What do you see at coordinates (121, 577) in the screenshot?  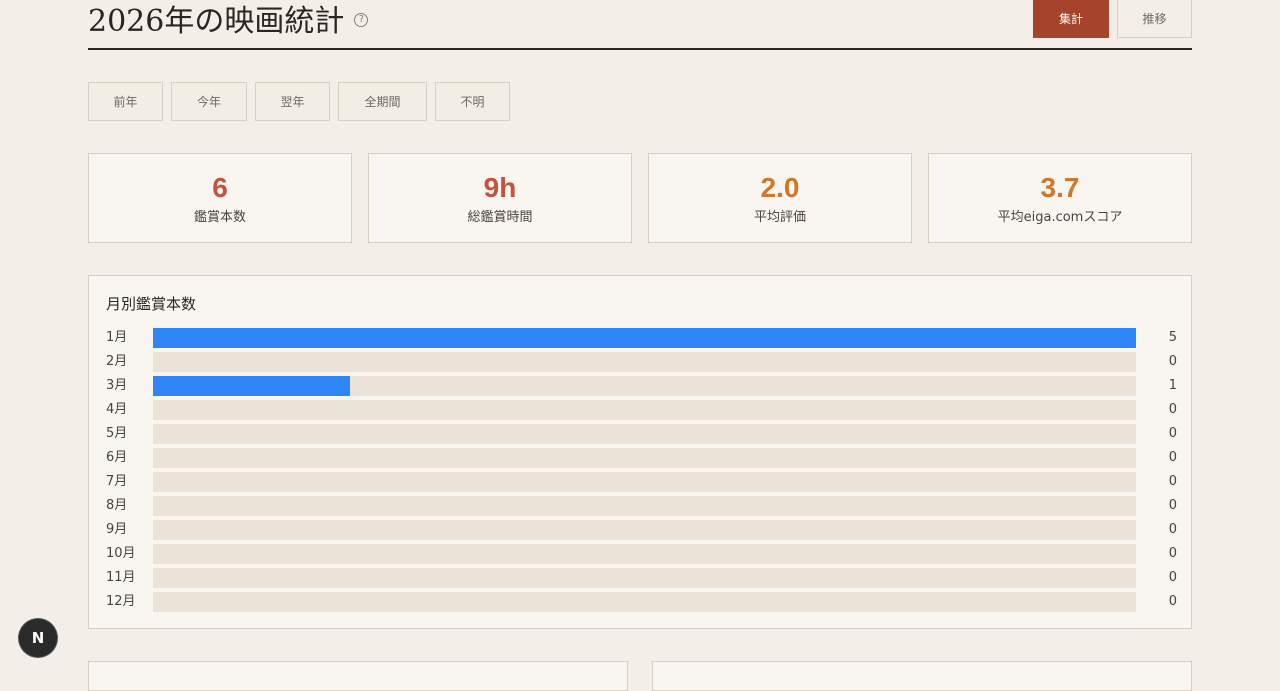 I see `month-label: 11月` at bounding box center [121, 577].